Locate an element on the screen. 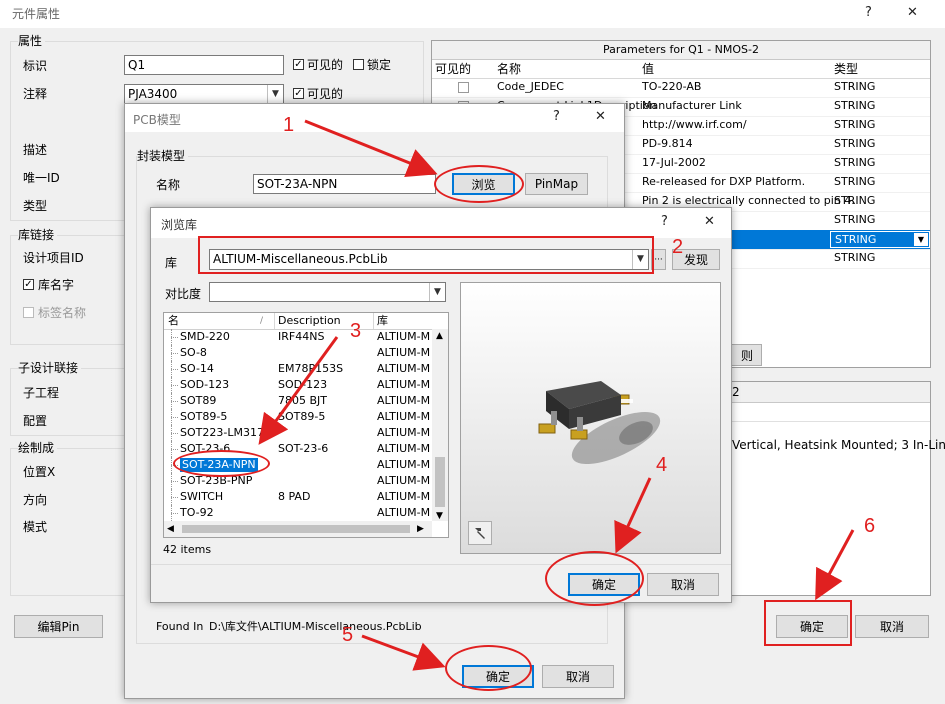 The height and width of the screenshot is (704, 945). pcb-help-button: ? is located at coordinates (556, 116).